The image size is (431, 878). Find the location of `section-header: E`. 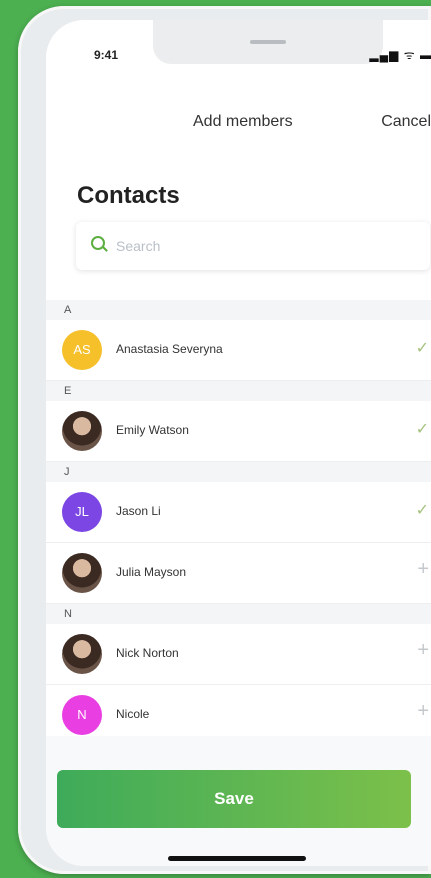

section-header: E is located at coordinates (238, 391).